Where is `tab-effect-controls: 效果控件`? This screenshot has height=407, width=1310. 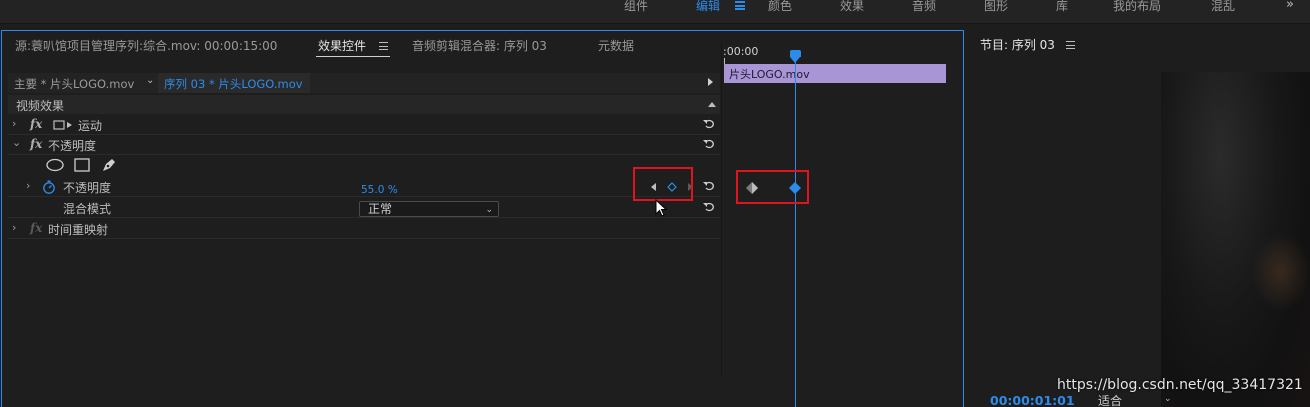
tab-effect-controls: 效果控件 is located at coordinates (342, 45).